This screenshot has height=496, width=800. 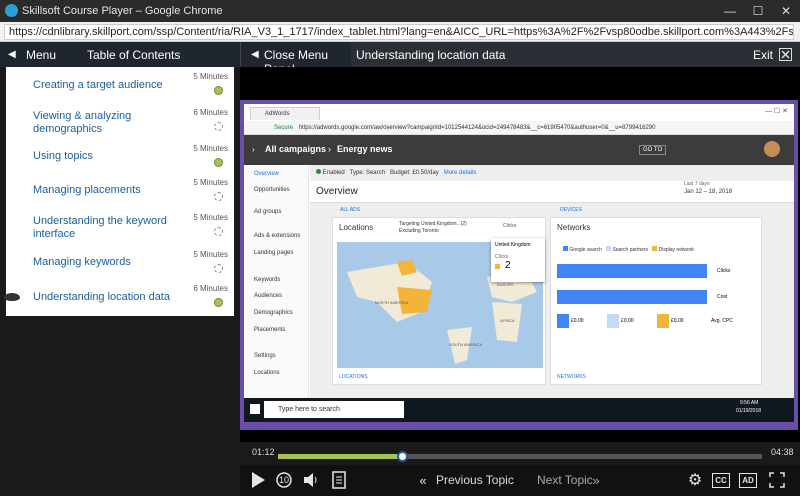 I want to click on toc-item-title: Understanding location data, so click(x=108, y=297).